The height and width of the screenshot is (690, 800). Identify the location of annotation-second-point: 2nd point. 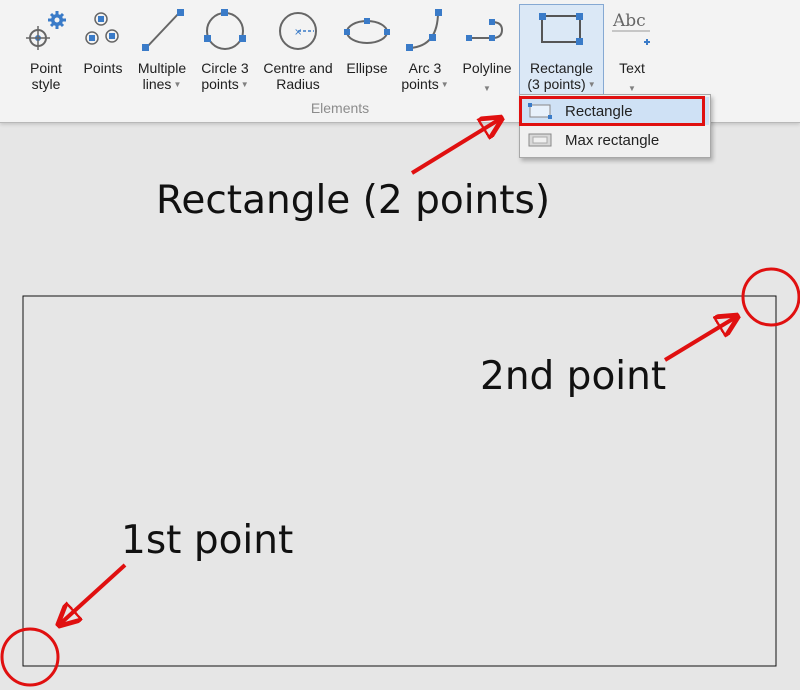
(573, 376).